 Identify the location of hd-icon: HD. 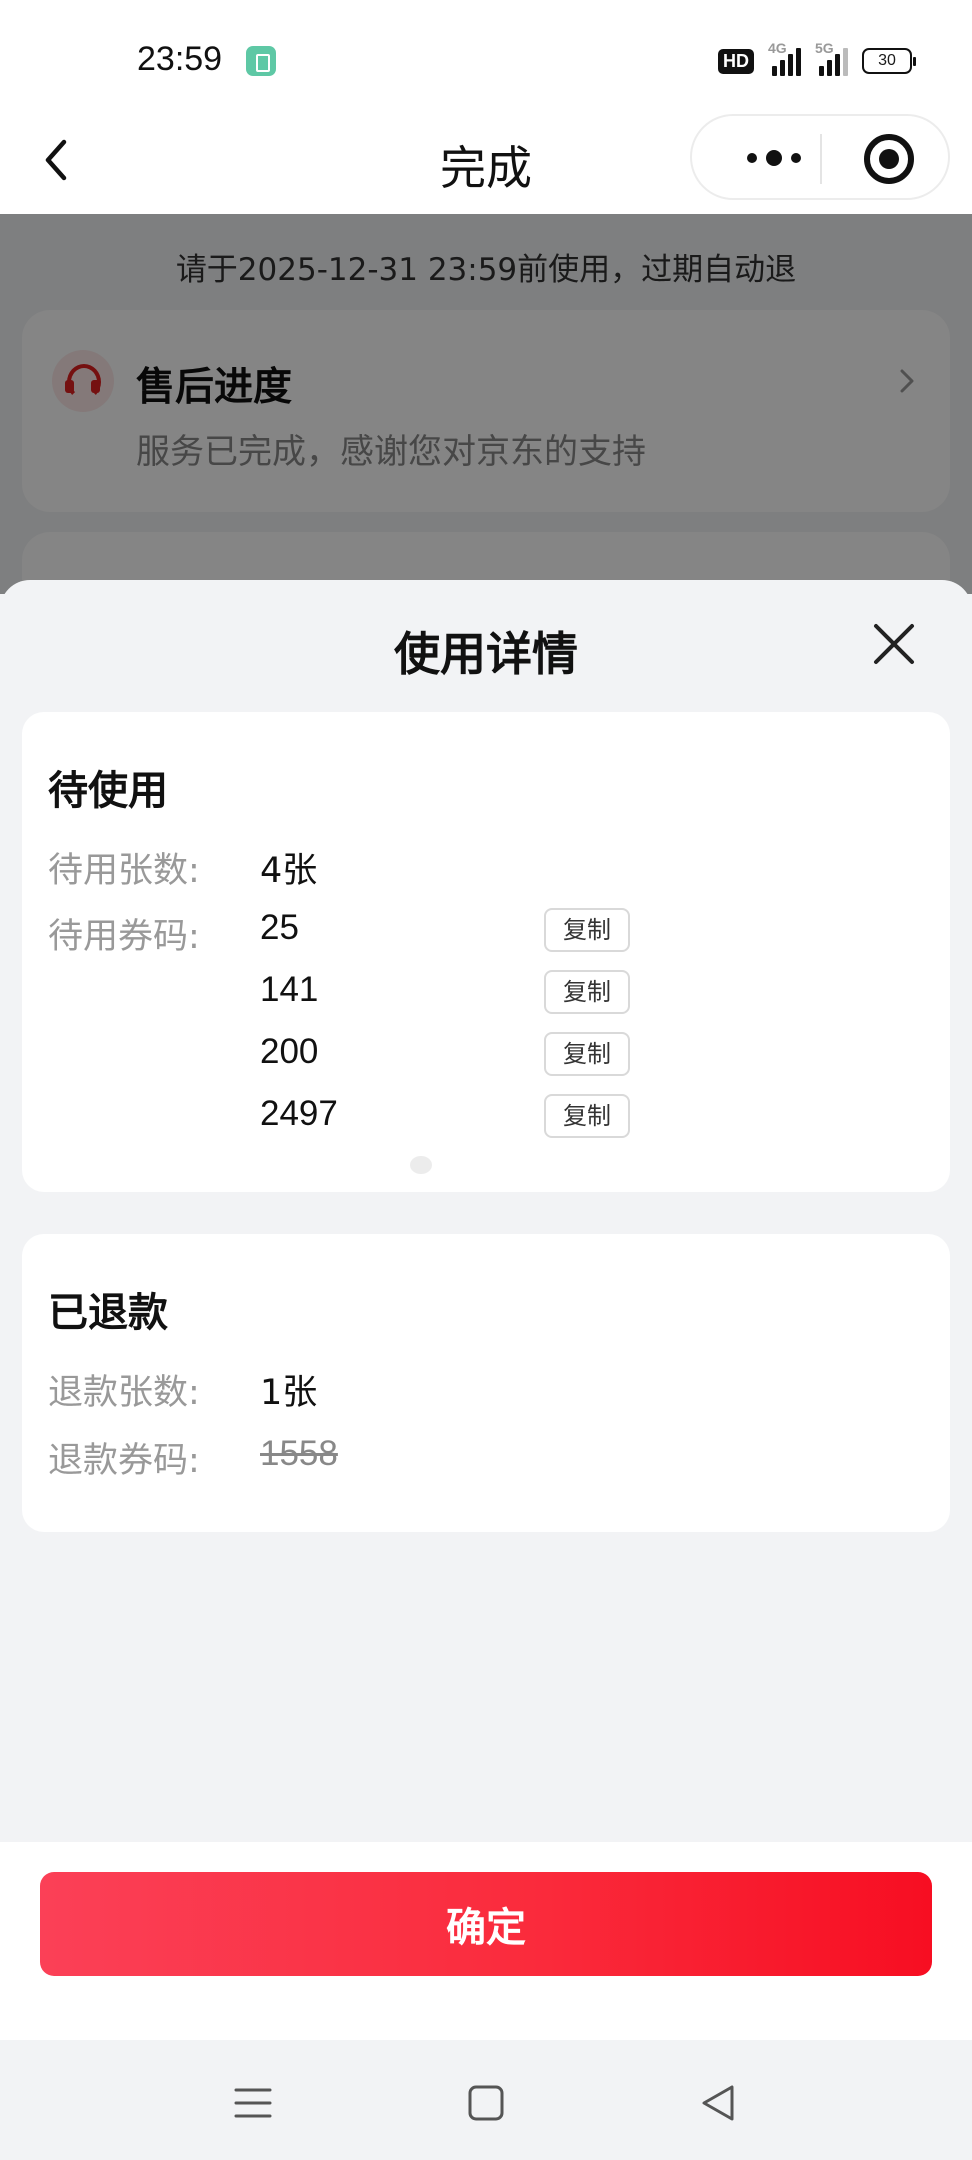
(736, 61).